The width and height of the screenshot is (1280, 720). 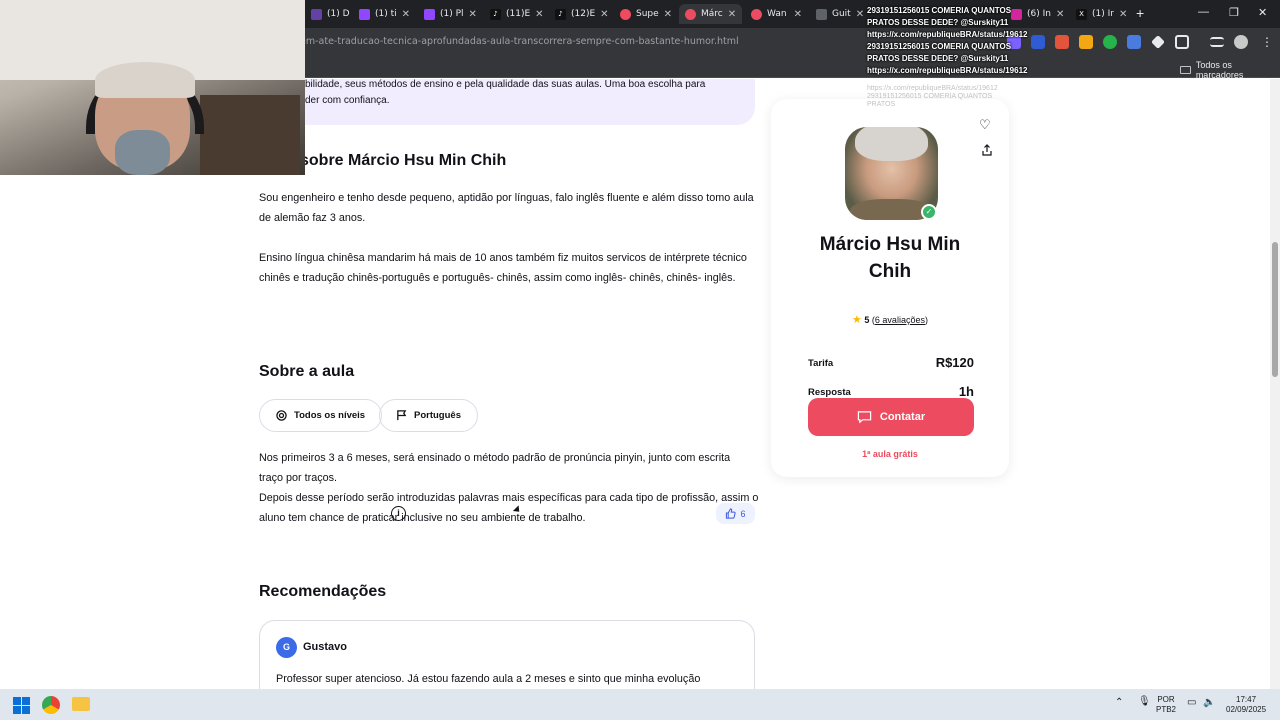 I want to click on folder-icon, so click(x=1185, y=70).